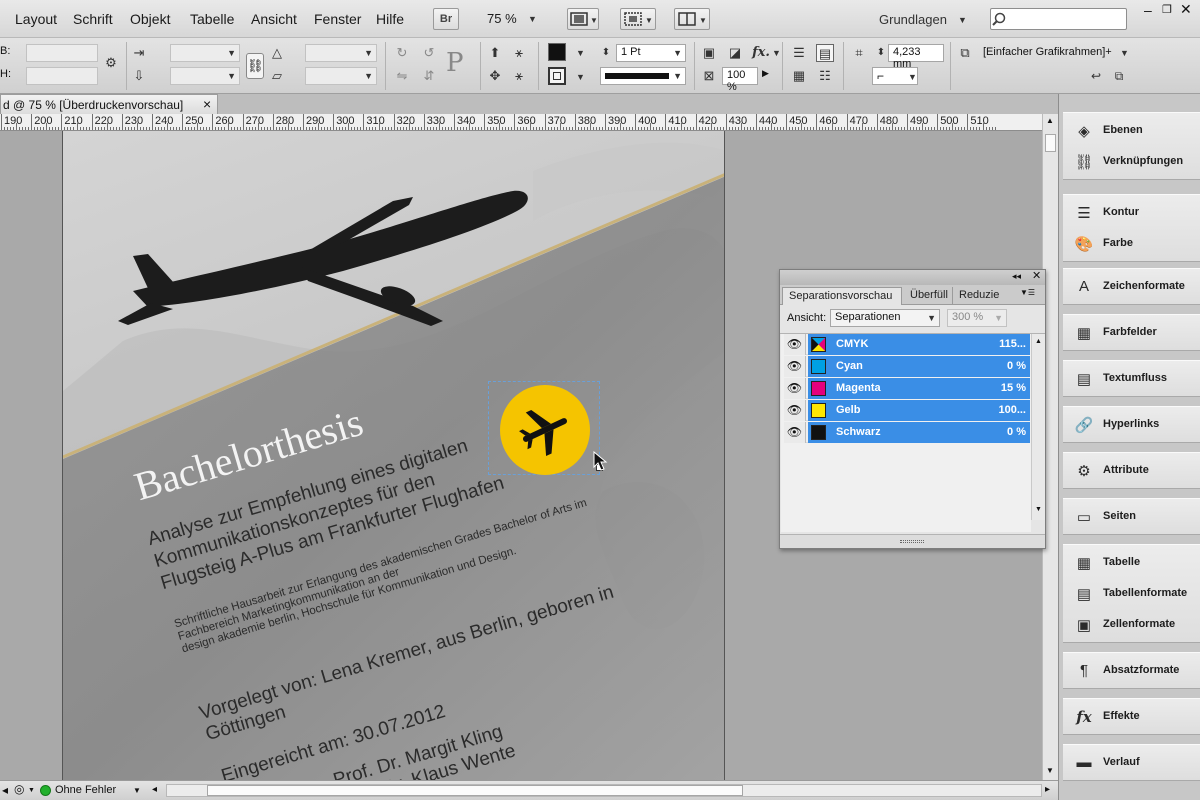  What do you see at coordinates (677, 53) in the screenshot?
I see `stroke-weight-chevron-icon: ▼` at bounding box center [677, 53].